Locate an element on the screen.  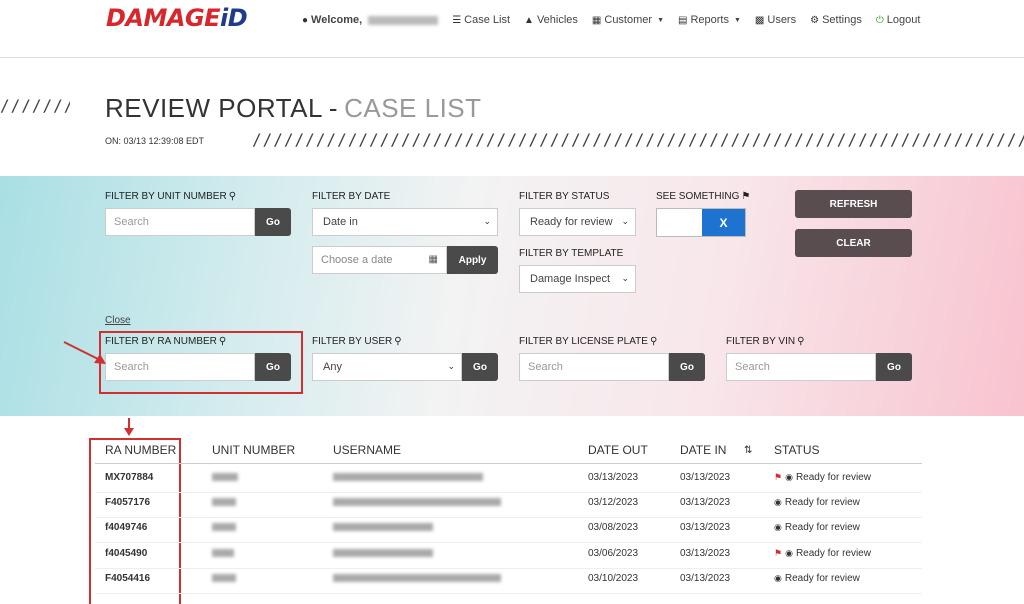
gear-icon: ⚙ is located at coordinates (815, 20).